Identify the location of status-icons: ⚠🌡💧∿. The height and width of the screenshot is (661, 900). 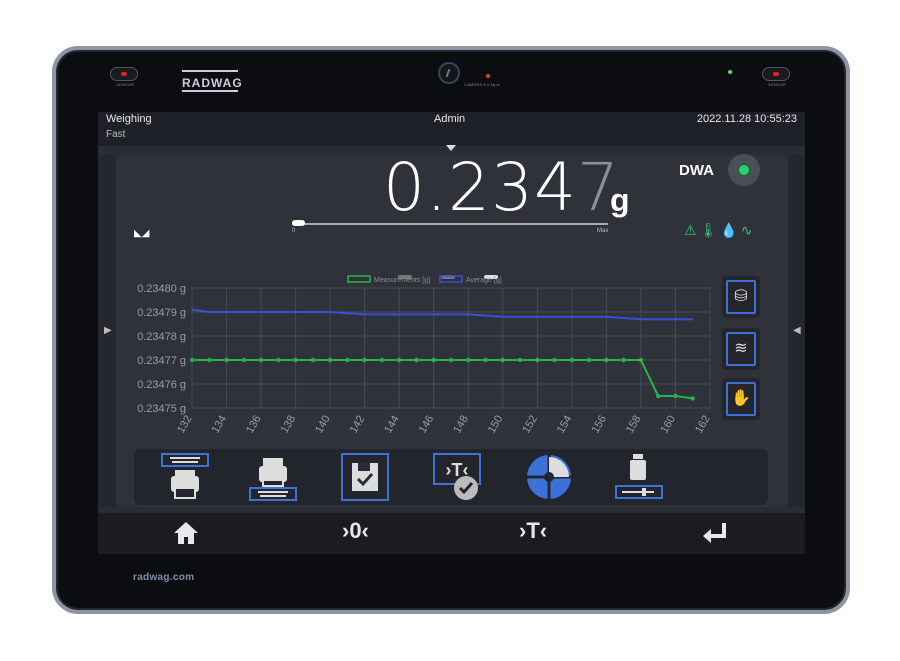
(720, 230).